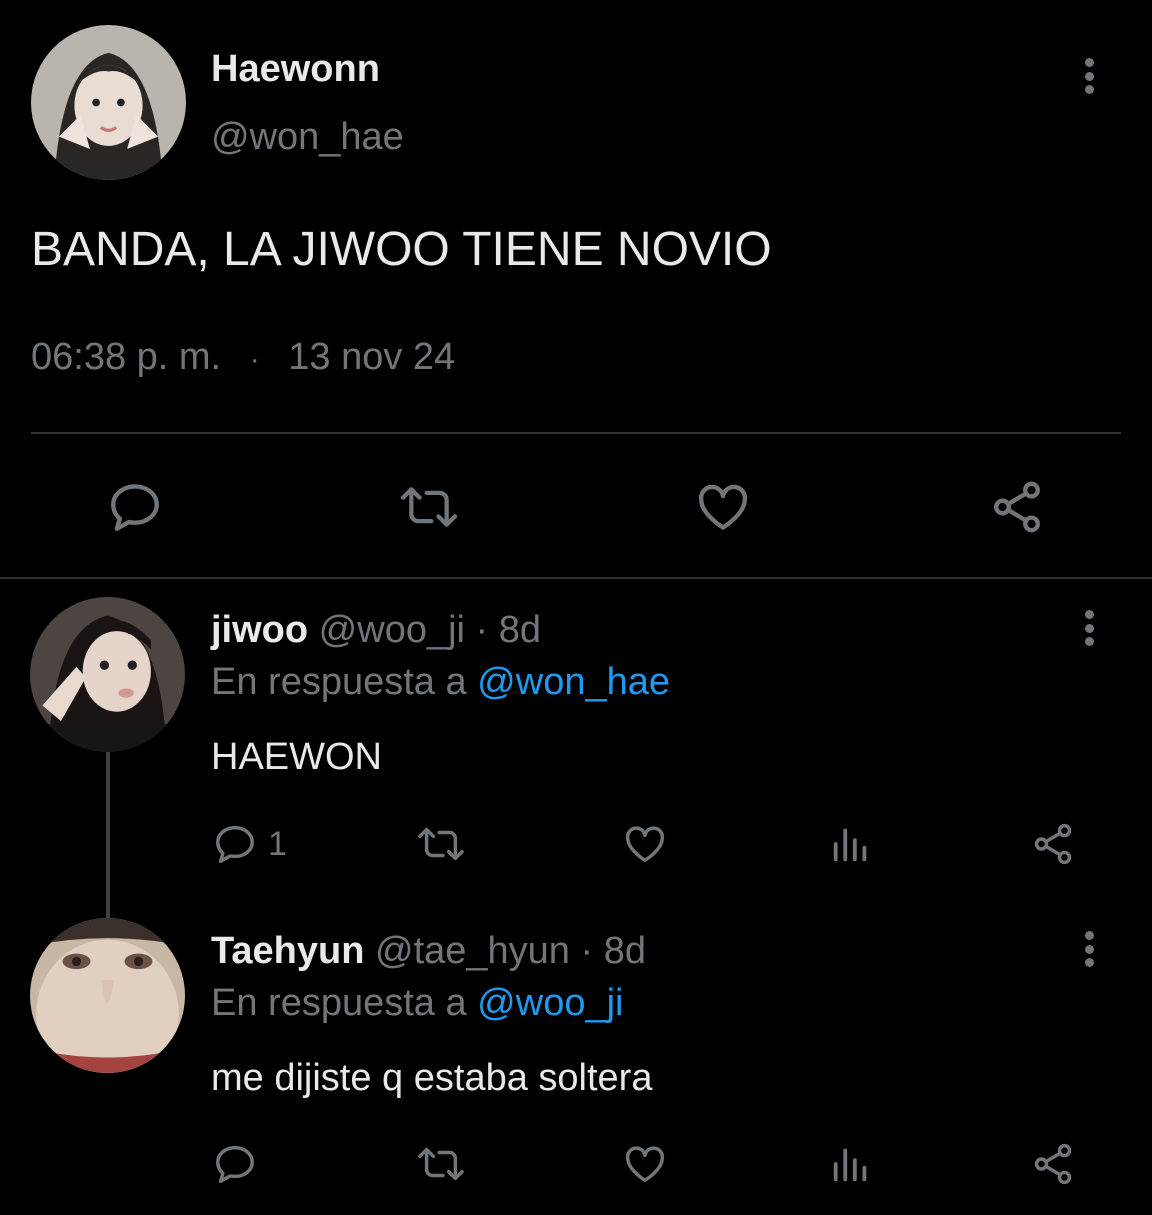 This screenshot has height=1215, width=1152. What do you see at coordinates (108, 102) in the screenshot?
I see `avatar-haewonn` at bounding box center [108, 102].